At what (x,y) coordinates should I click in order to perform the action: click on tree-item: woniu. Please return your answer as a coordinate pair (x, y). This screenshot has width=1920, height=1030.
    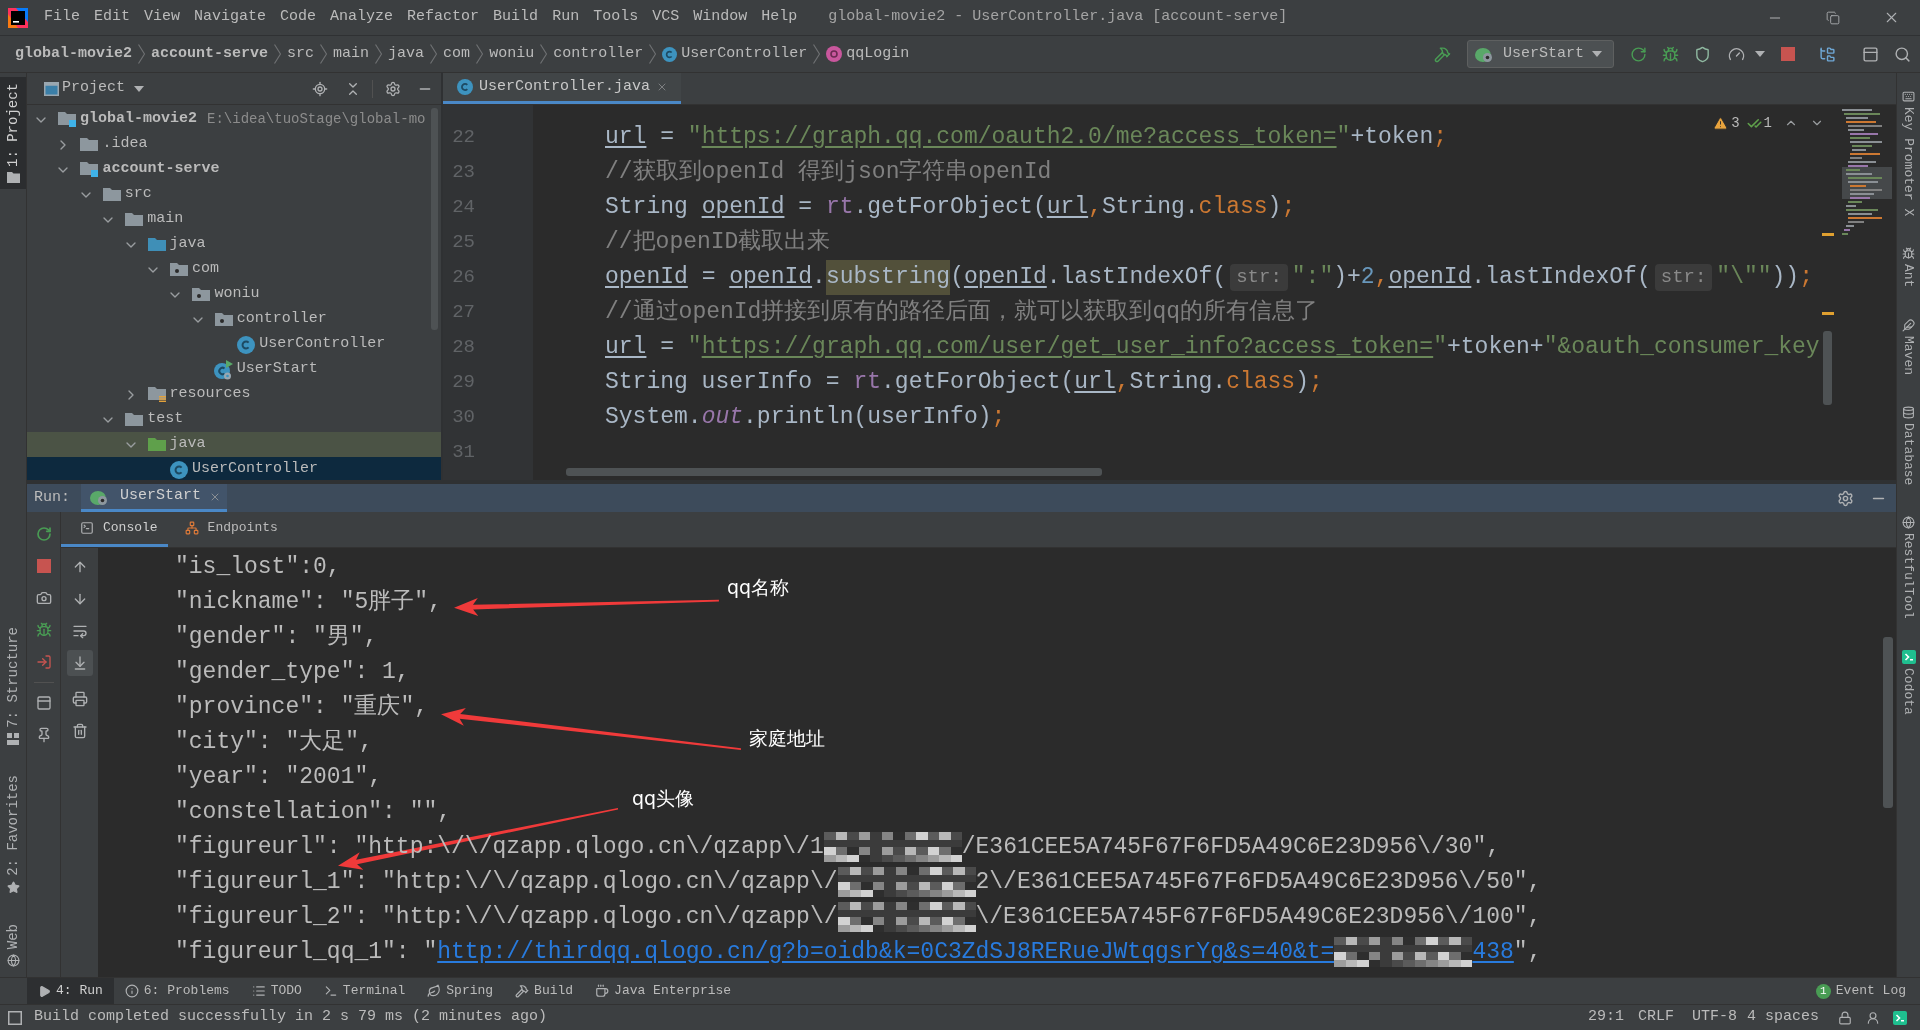
    Looking at the image, I should click on (234, 294).